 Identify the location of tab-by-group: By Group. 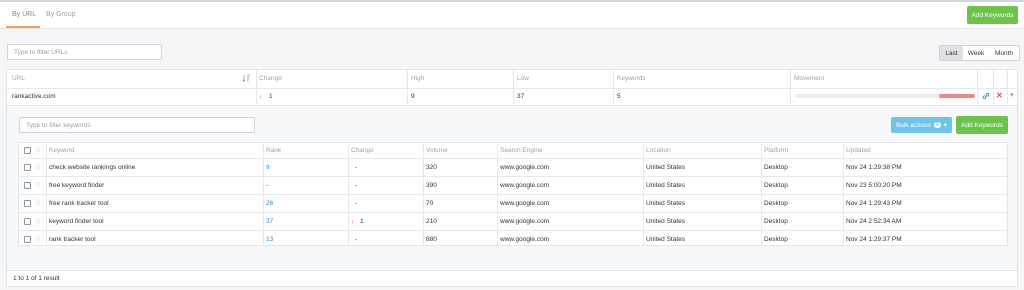
(61, 14).